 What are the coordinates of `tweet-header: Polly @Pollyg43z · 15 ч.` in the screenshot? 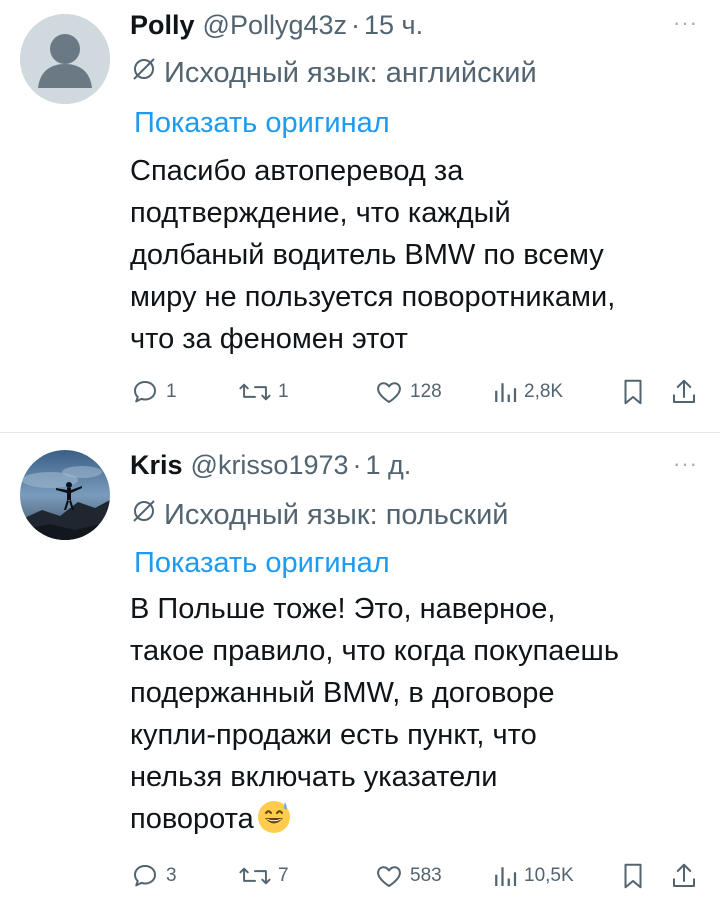 It's located at (276, 28).